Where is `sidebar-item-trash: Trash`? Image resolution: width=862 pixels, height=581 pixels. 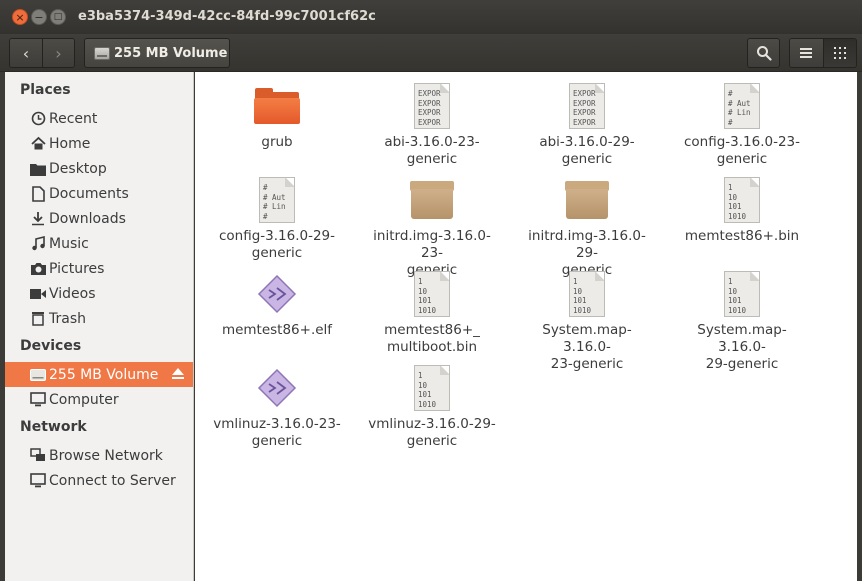
sidebar-item-trash: Trash is located at coordinates (99, 318).